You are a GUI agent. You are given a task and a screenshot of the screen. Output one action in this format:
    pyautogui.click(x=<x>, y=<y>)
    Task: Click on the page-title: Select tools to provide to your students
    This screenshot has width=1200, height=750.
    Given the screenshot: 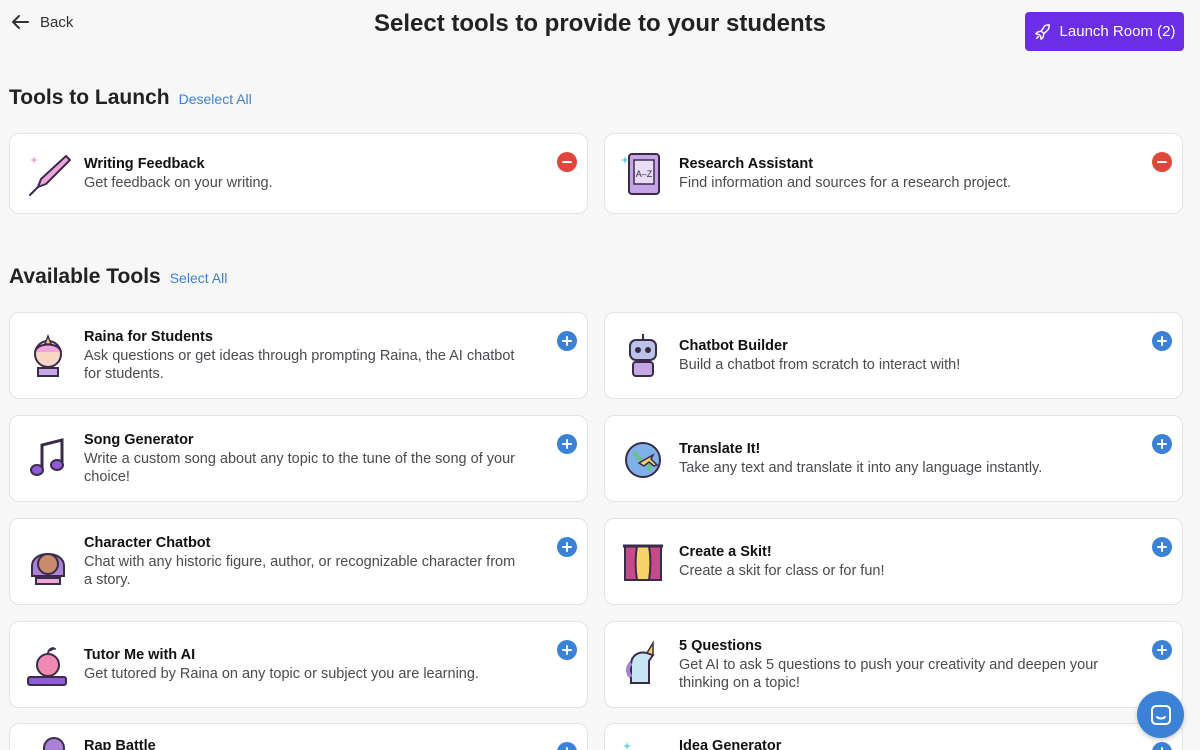 What is the action you would take?
    pyautogui.click(x=600, y=23)
    